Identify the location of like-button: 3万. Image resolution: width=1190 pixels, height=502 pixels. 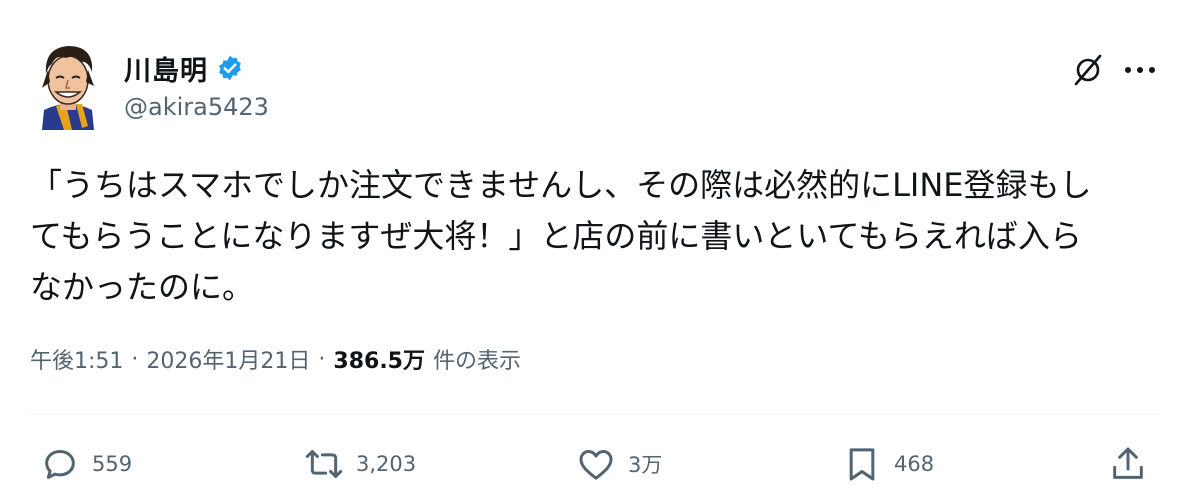
(619, 464).